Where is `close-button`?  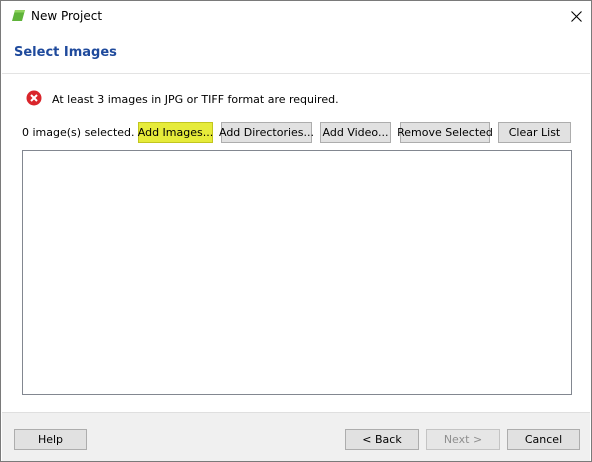 close-button is located at coordinates (576, 16).